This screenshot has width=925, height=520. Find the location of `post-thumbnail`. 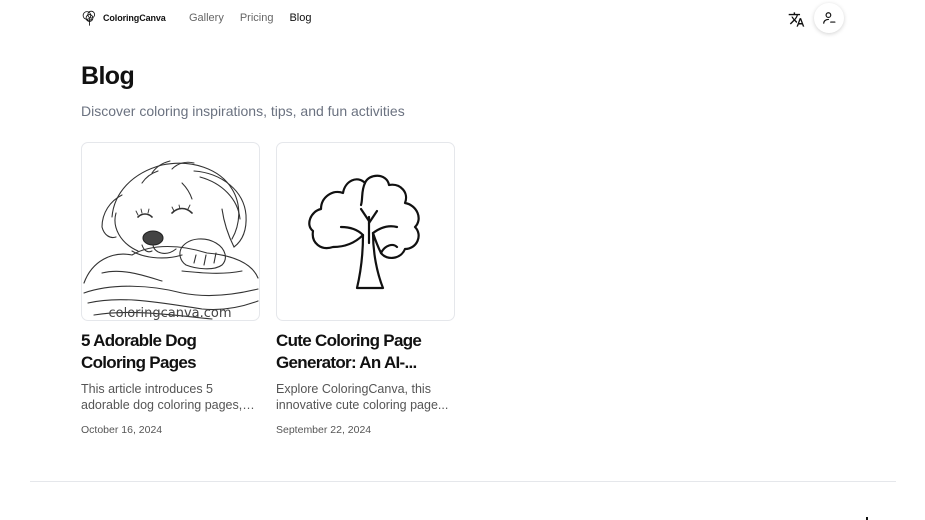

post-thumbnail is located at coordinates (365, 231).